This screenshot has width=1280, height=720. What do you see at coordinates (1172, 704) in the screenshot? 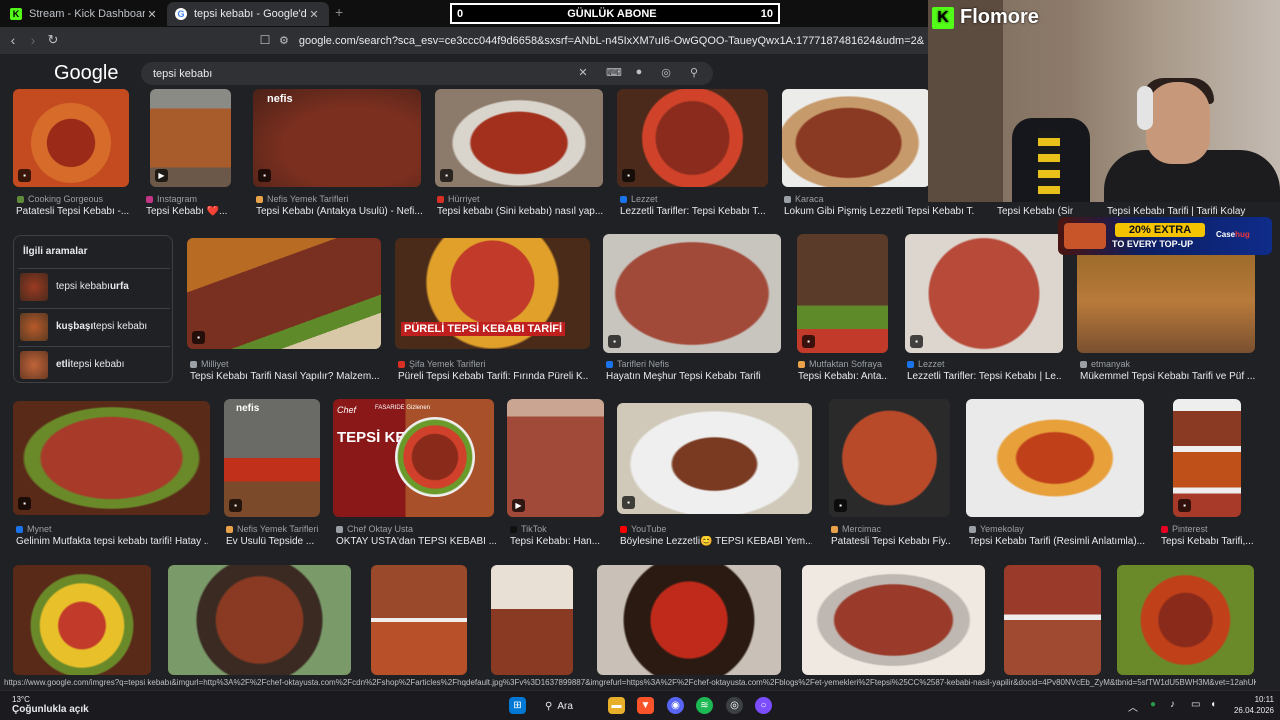
I see `microphone-icon: ♪` at bounding box center [1172, 704].